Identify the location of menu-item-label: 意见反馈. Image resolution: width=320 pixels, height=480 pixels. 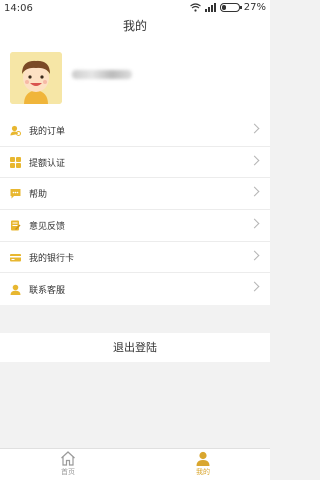
(47, 226).